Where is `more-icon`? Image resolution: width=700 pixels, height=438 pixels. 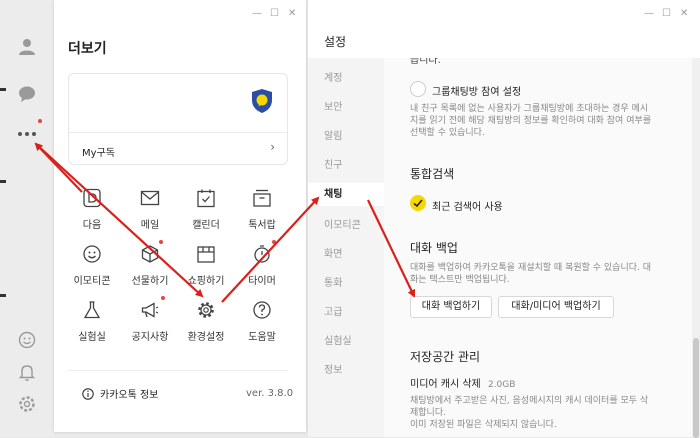
more-icon is located at coordinates (27, 134).